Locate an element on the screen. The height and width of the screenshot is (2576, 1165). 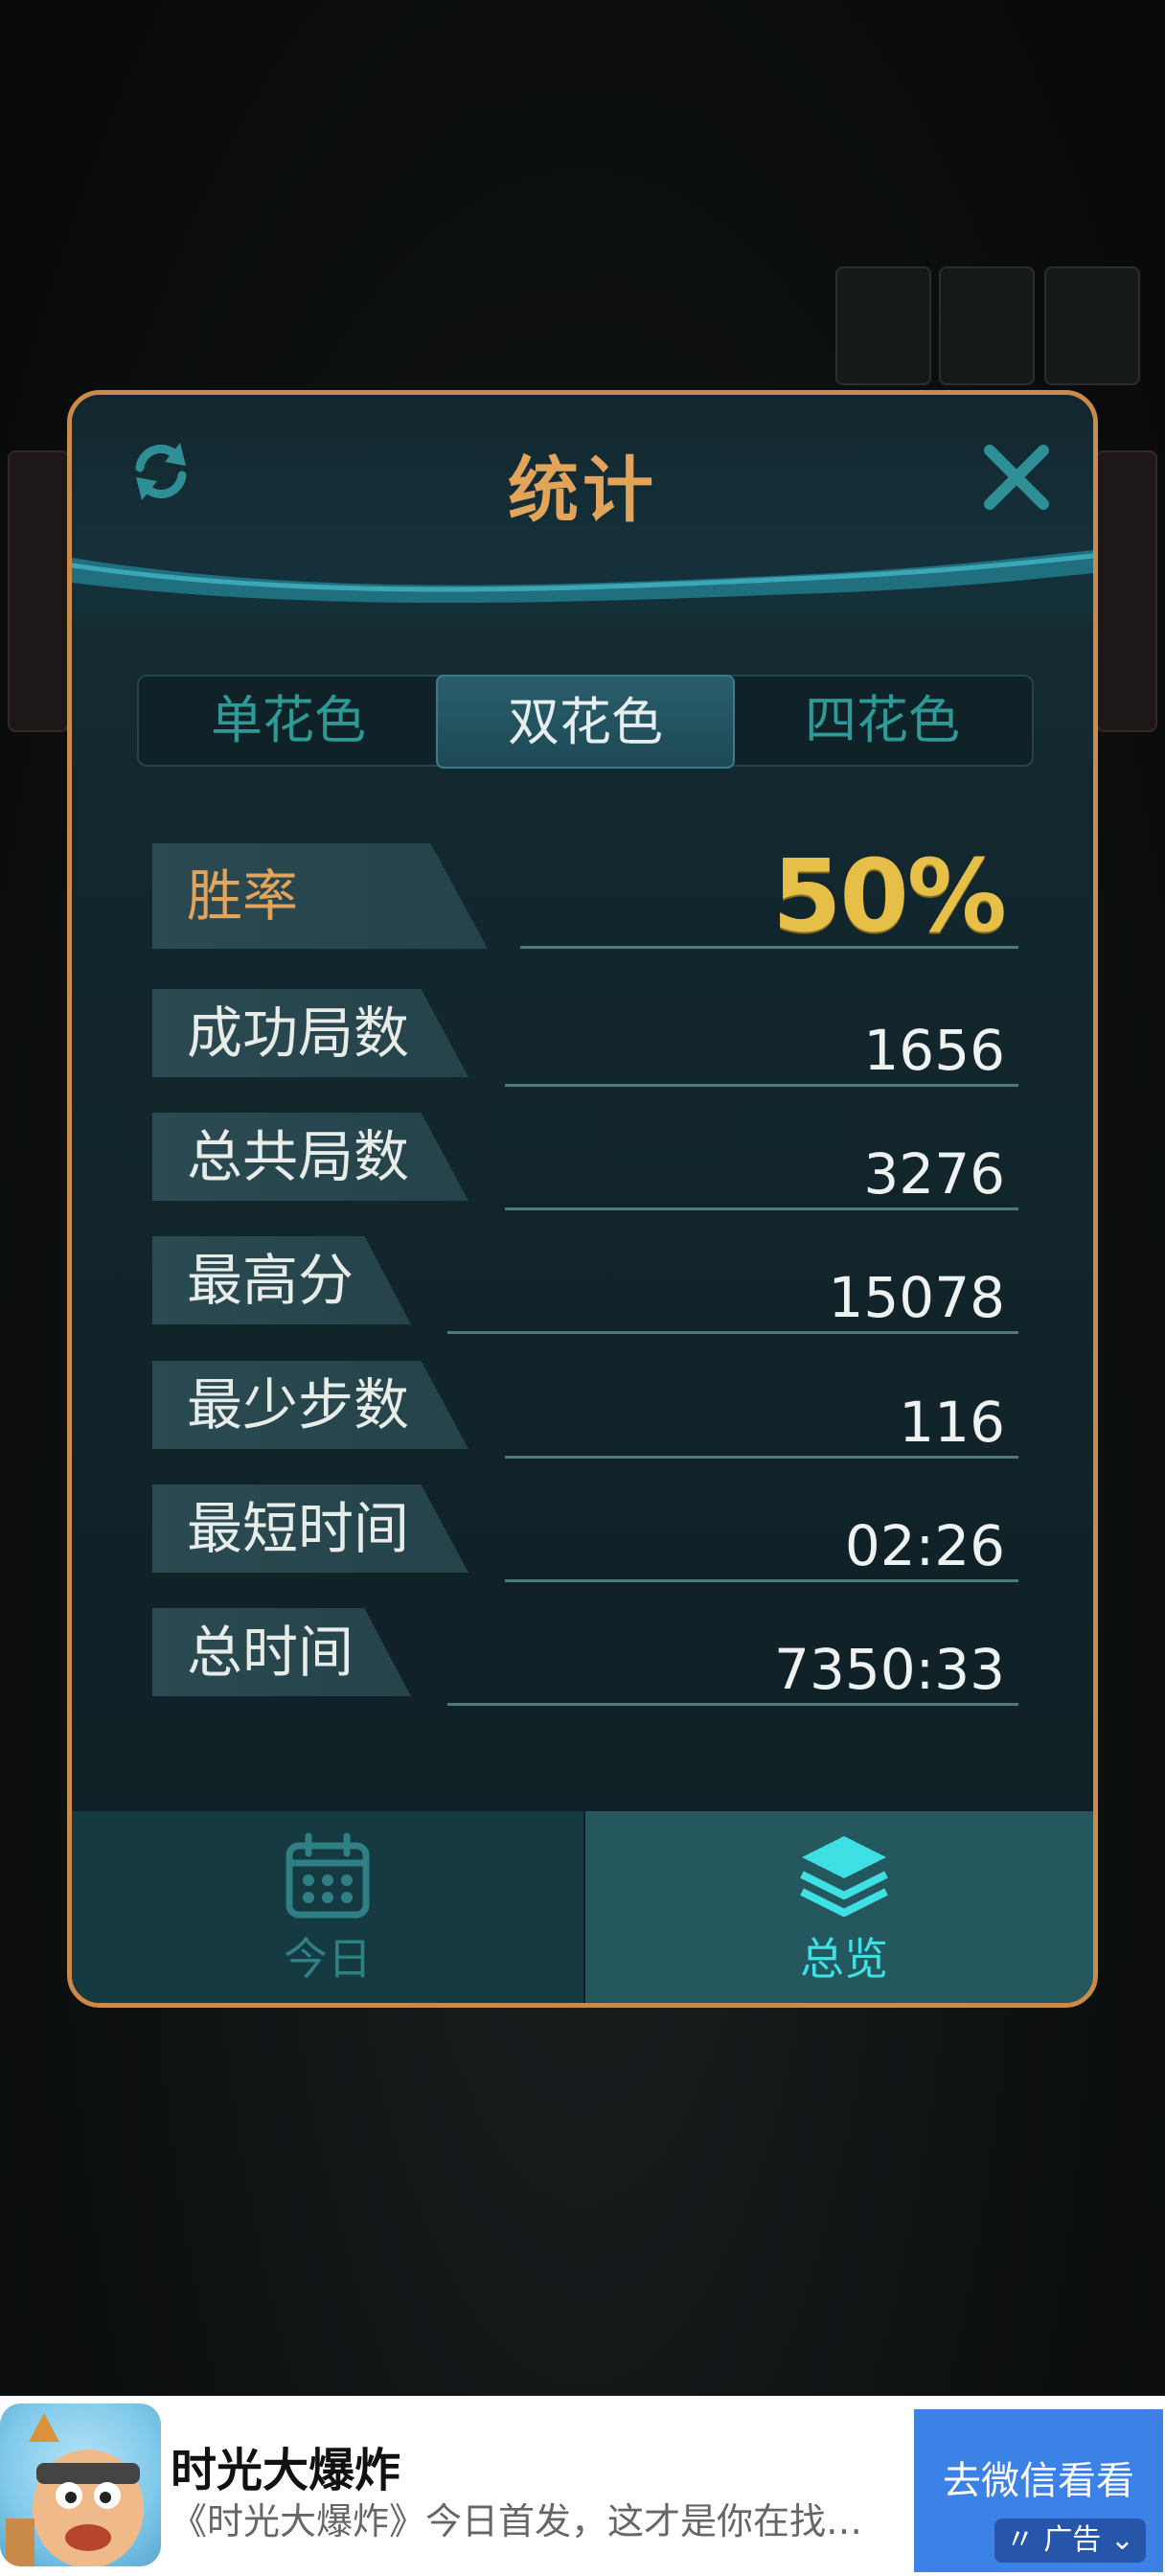
stat-value: 15078 is located at coordinates (917, 1297).